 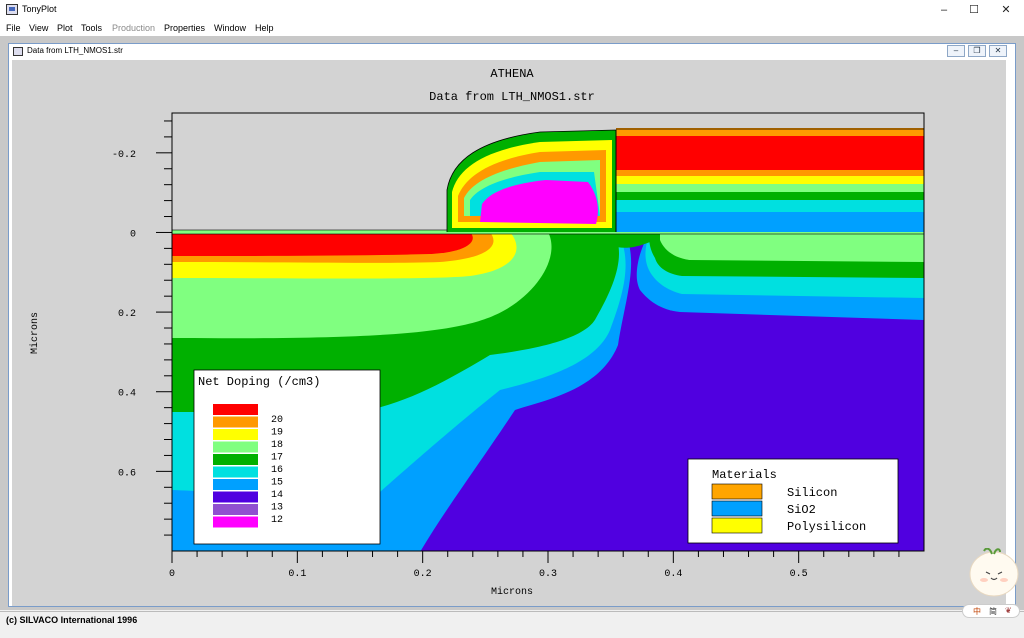 What do you see at coordinates (172, 574) in the screenshot?
I see `x-tick-label: 0` at bounding box center [172, 574].